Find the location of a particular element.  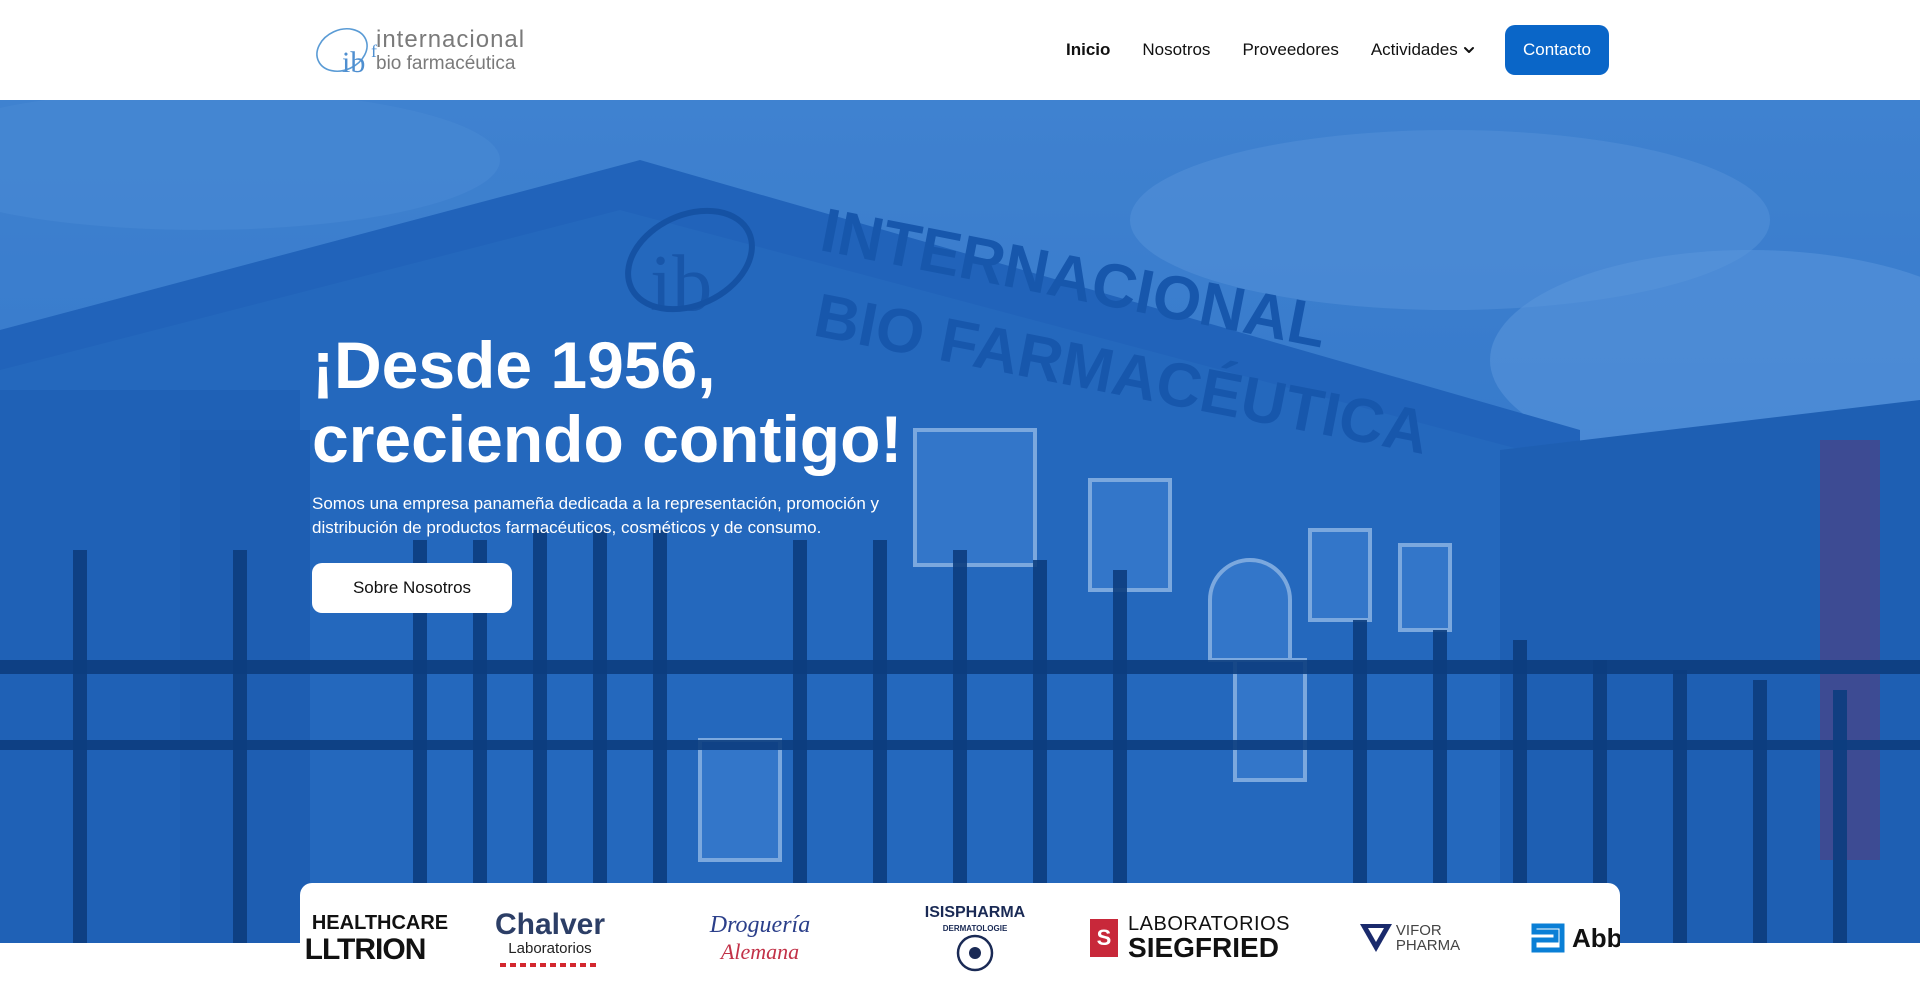

brand-siegfried-main: SIEGFRIED is located at coordinates (1203, 947).